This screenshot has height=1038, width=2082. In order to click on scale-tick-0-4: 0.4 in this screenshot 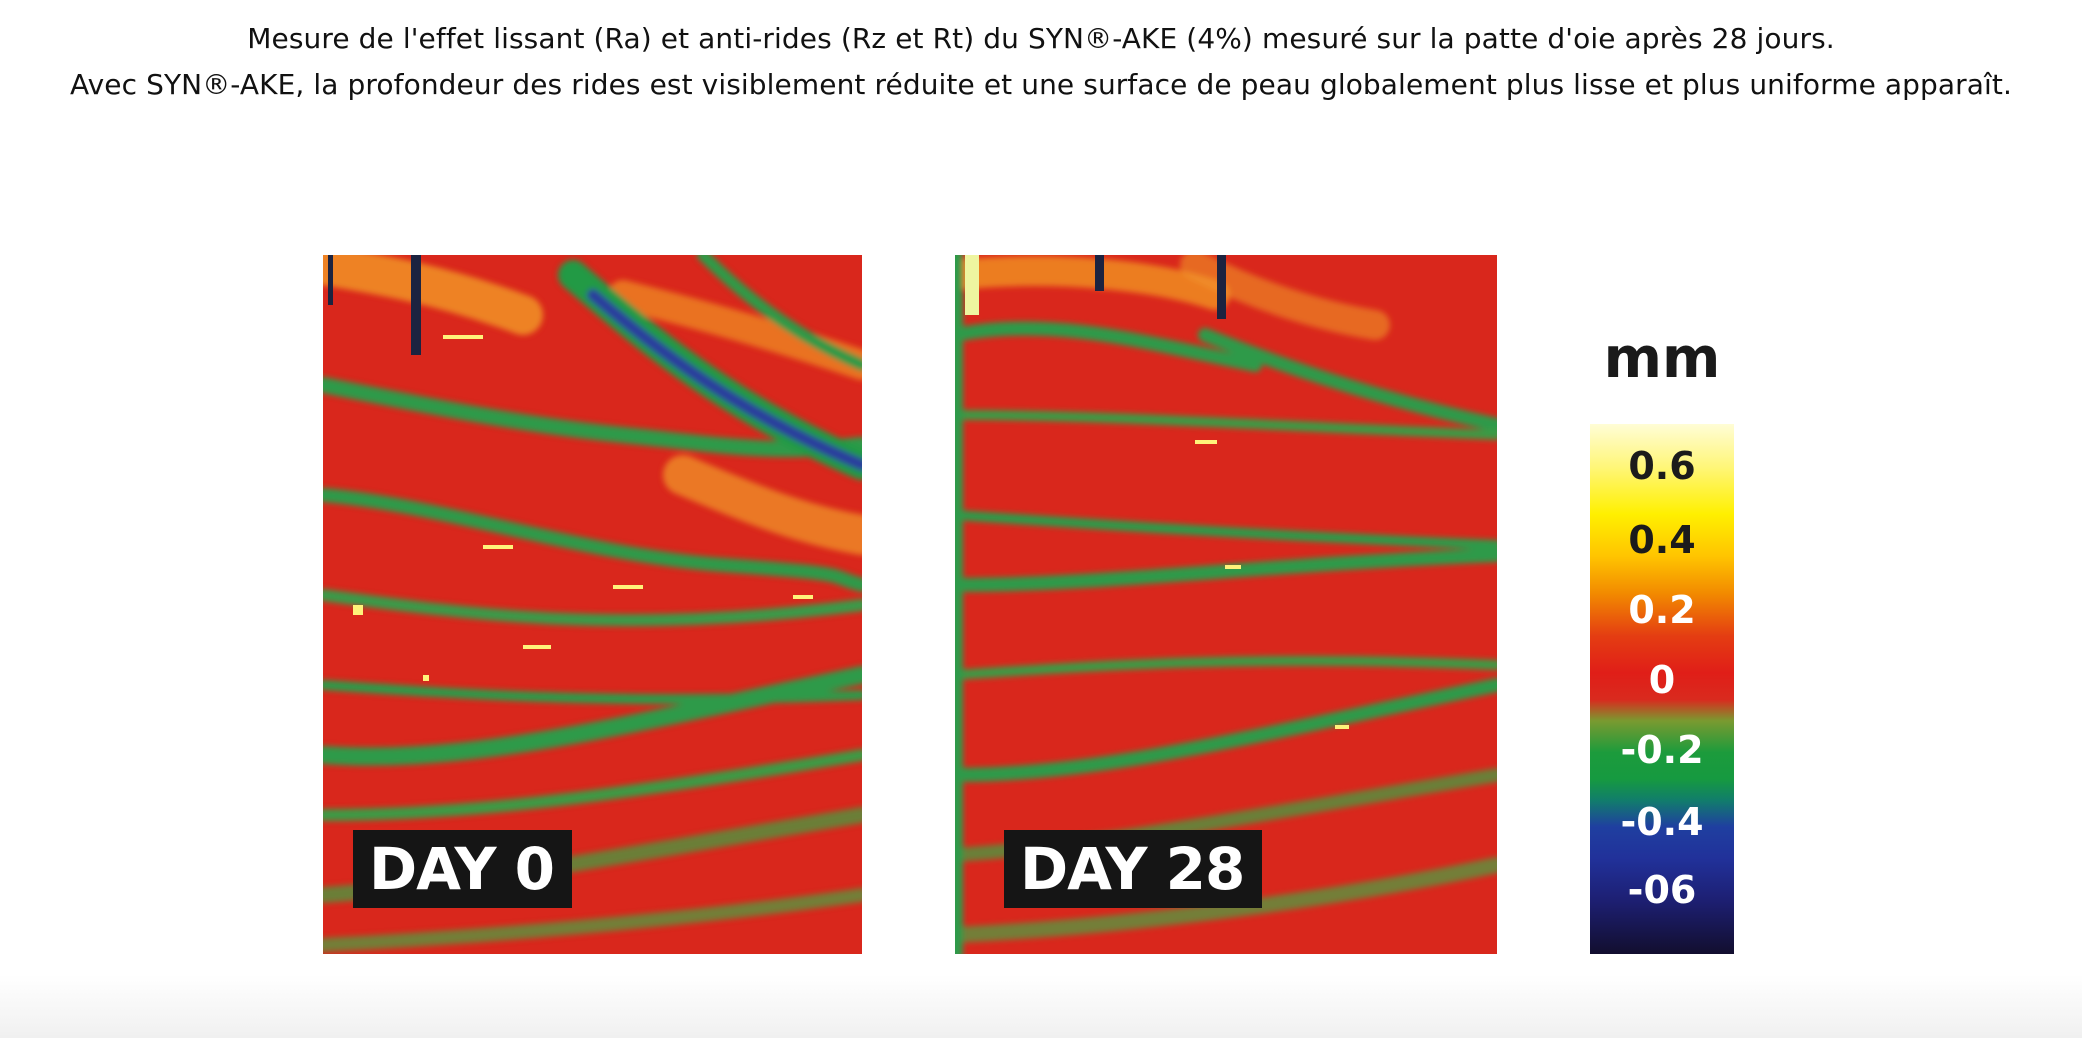, I will do `click(1662, 540)`.